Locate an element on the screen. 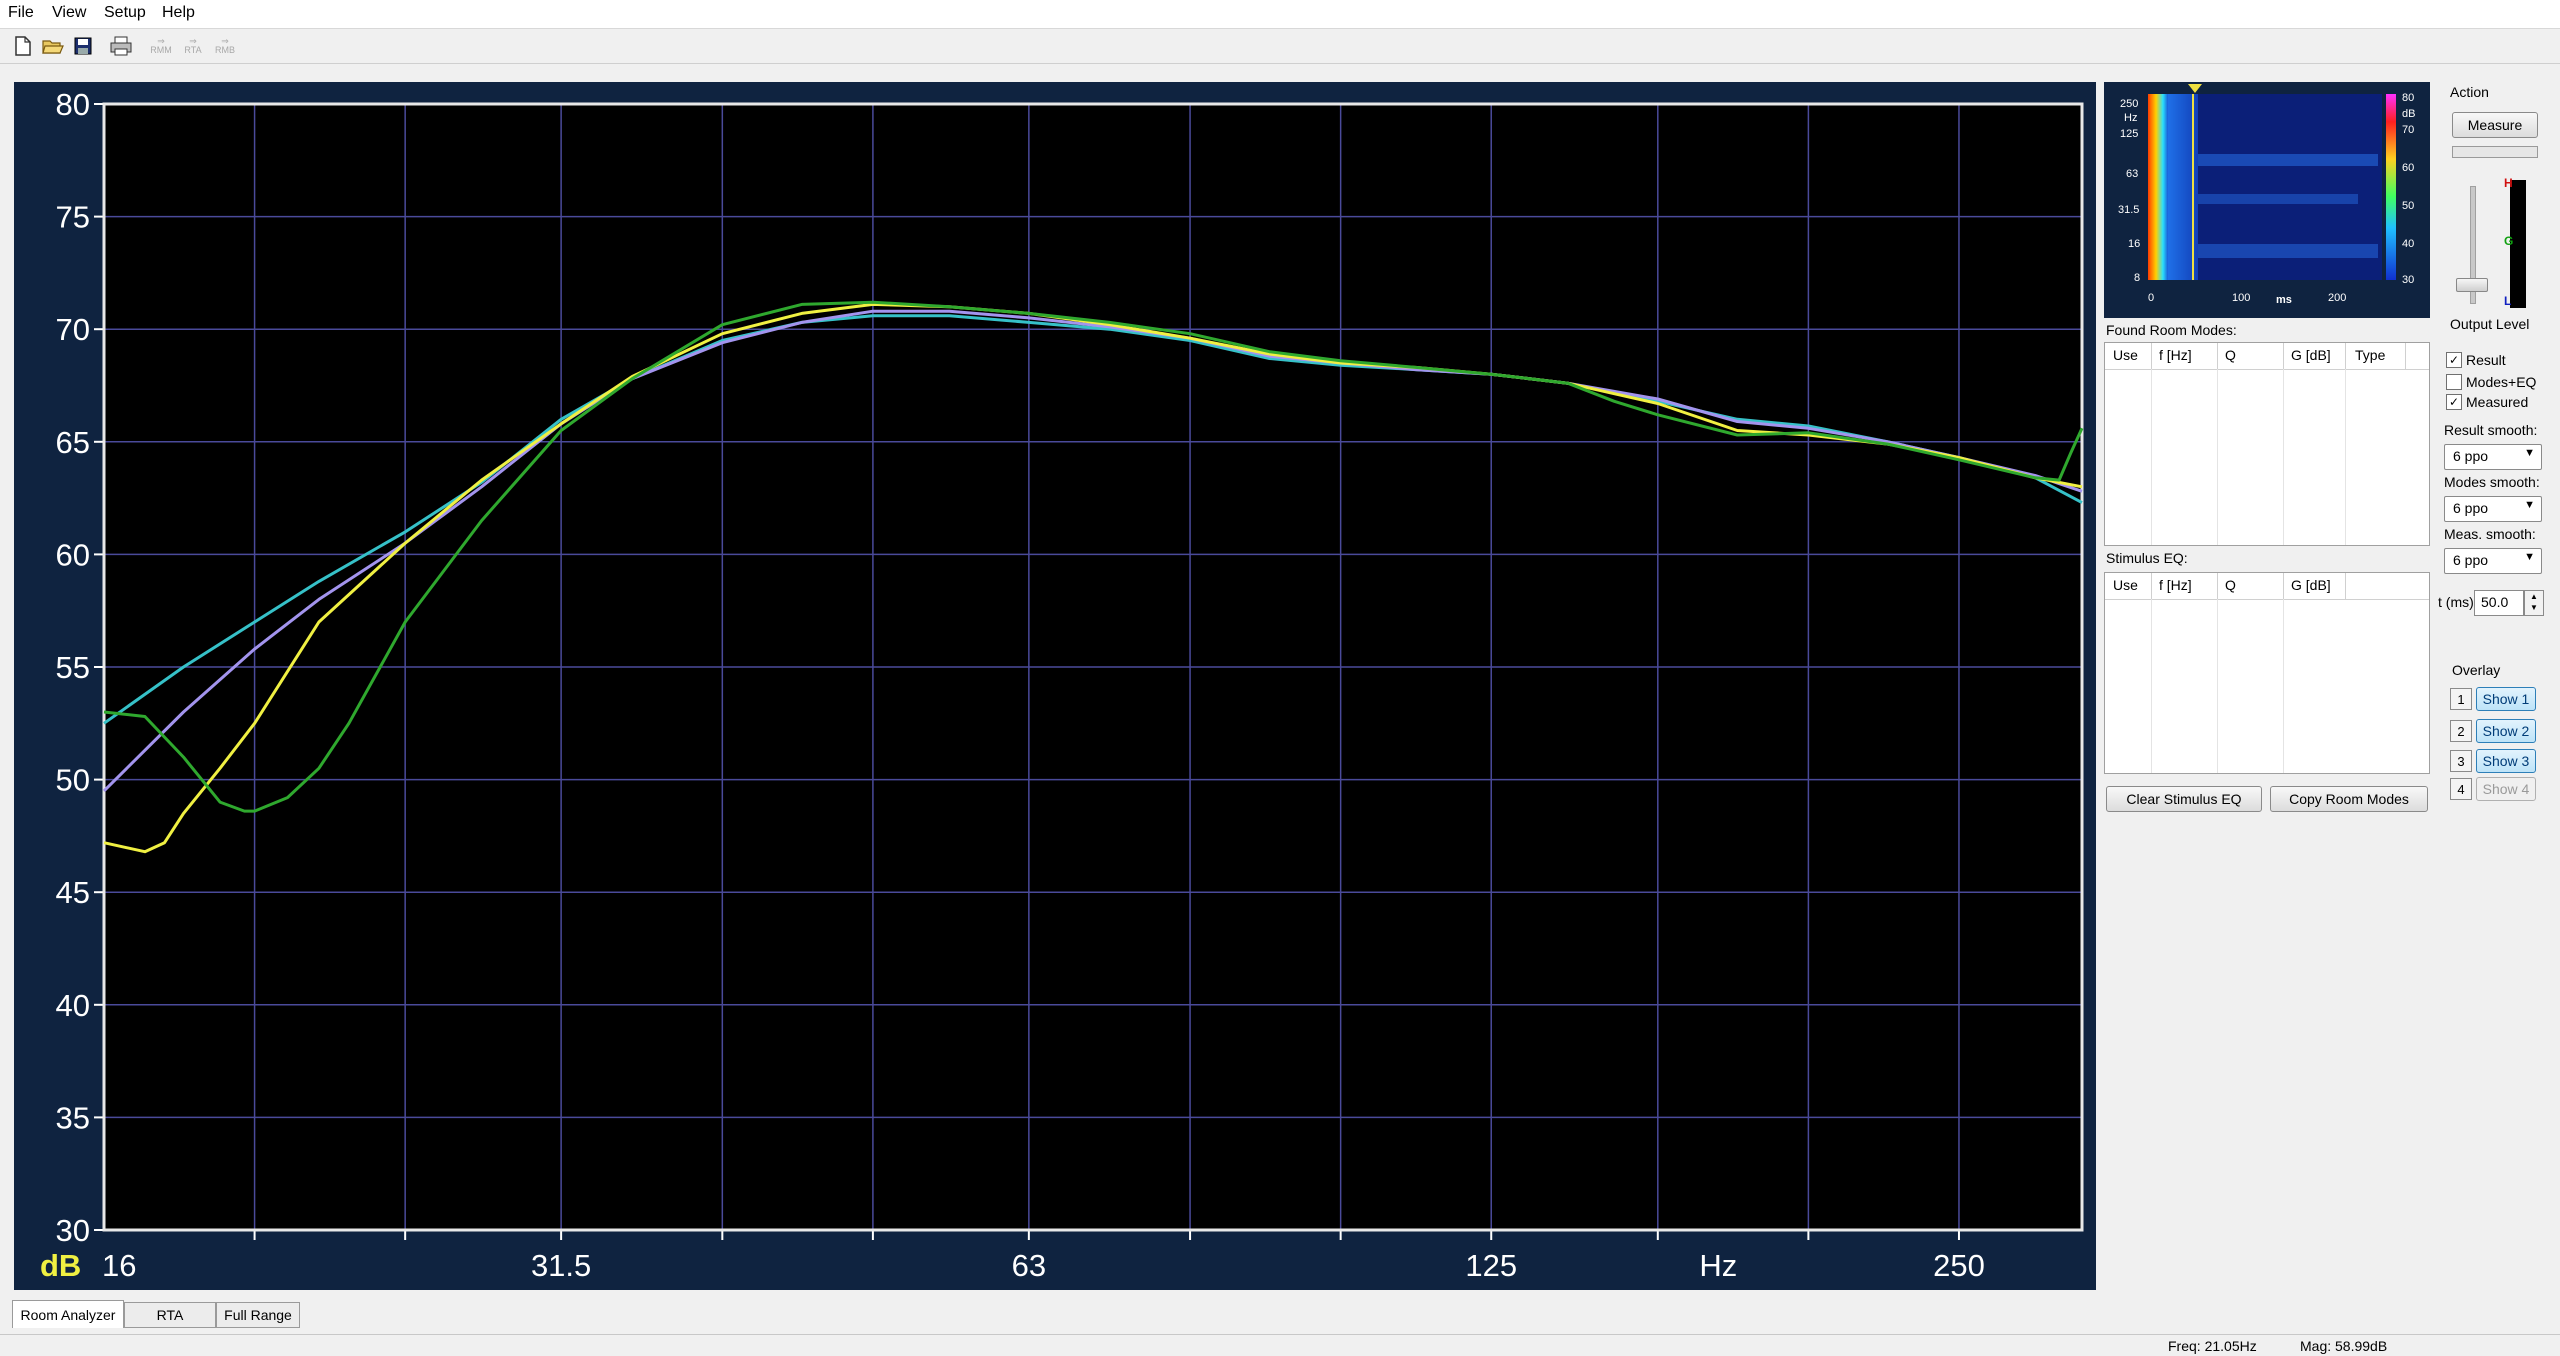  scale-label: 50 is located at coordinates (2408, 206).